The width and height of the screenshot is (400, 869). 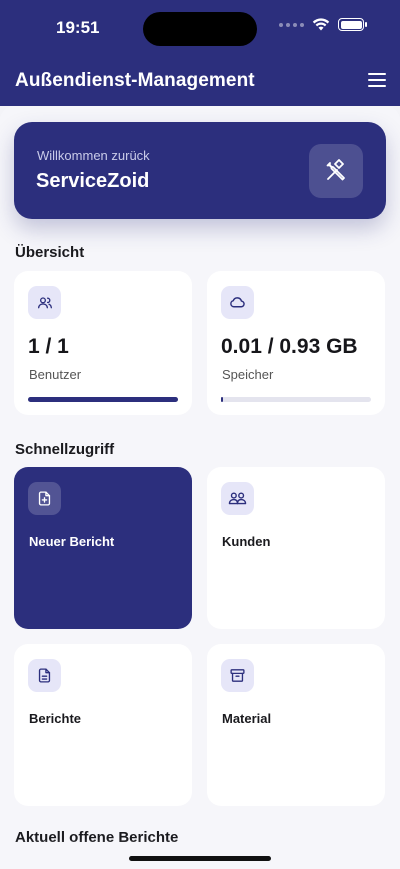 I want to click on users-label: Benutzer, so click(x=55, y=374).